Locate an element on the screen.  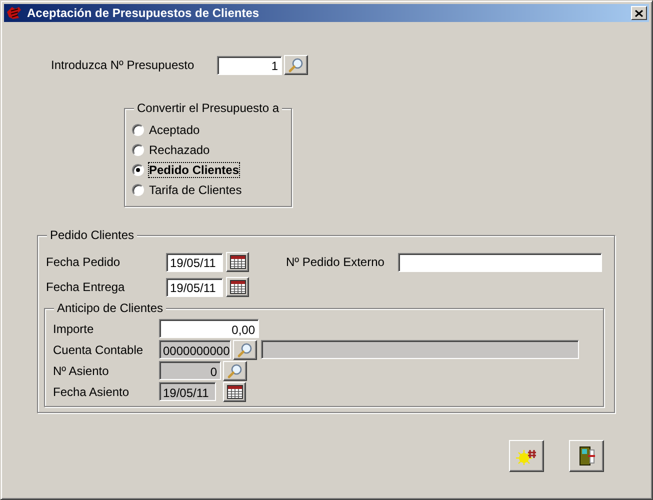
field-label: Importe is located at coordinates (74, 329).